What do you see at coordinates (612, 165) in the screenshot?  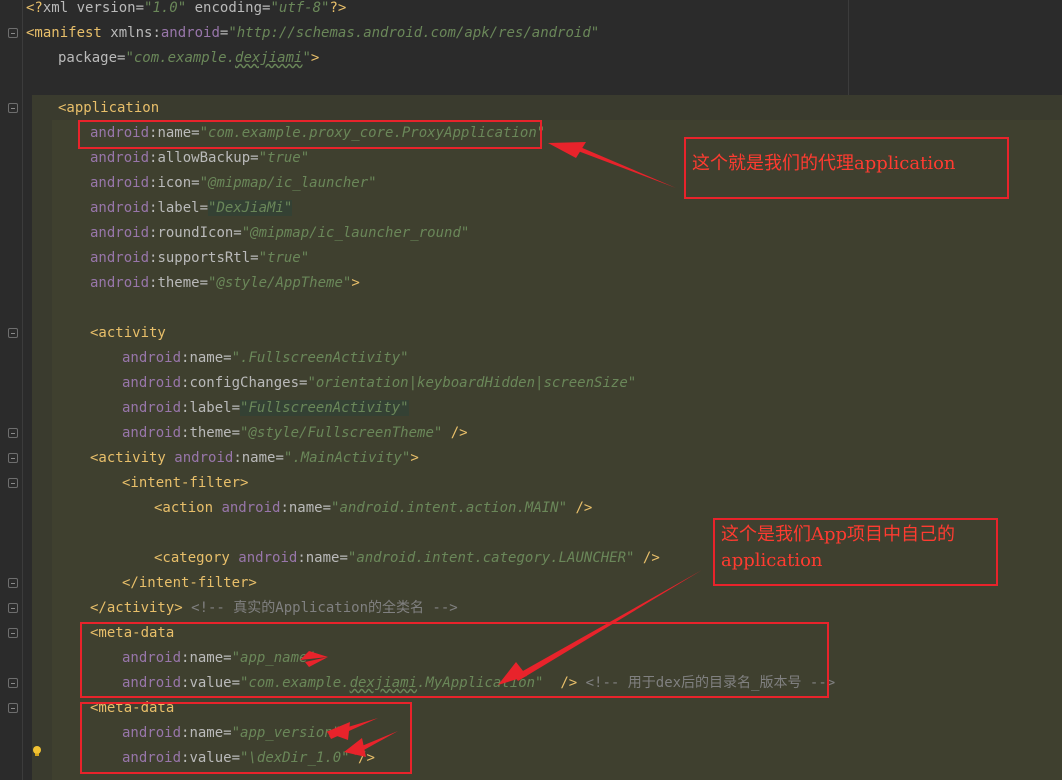 I see `arrow-to-proxy-application` at bounding box center [612, 165].